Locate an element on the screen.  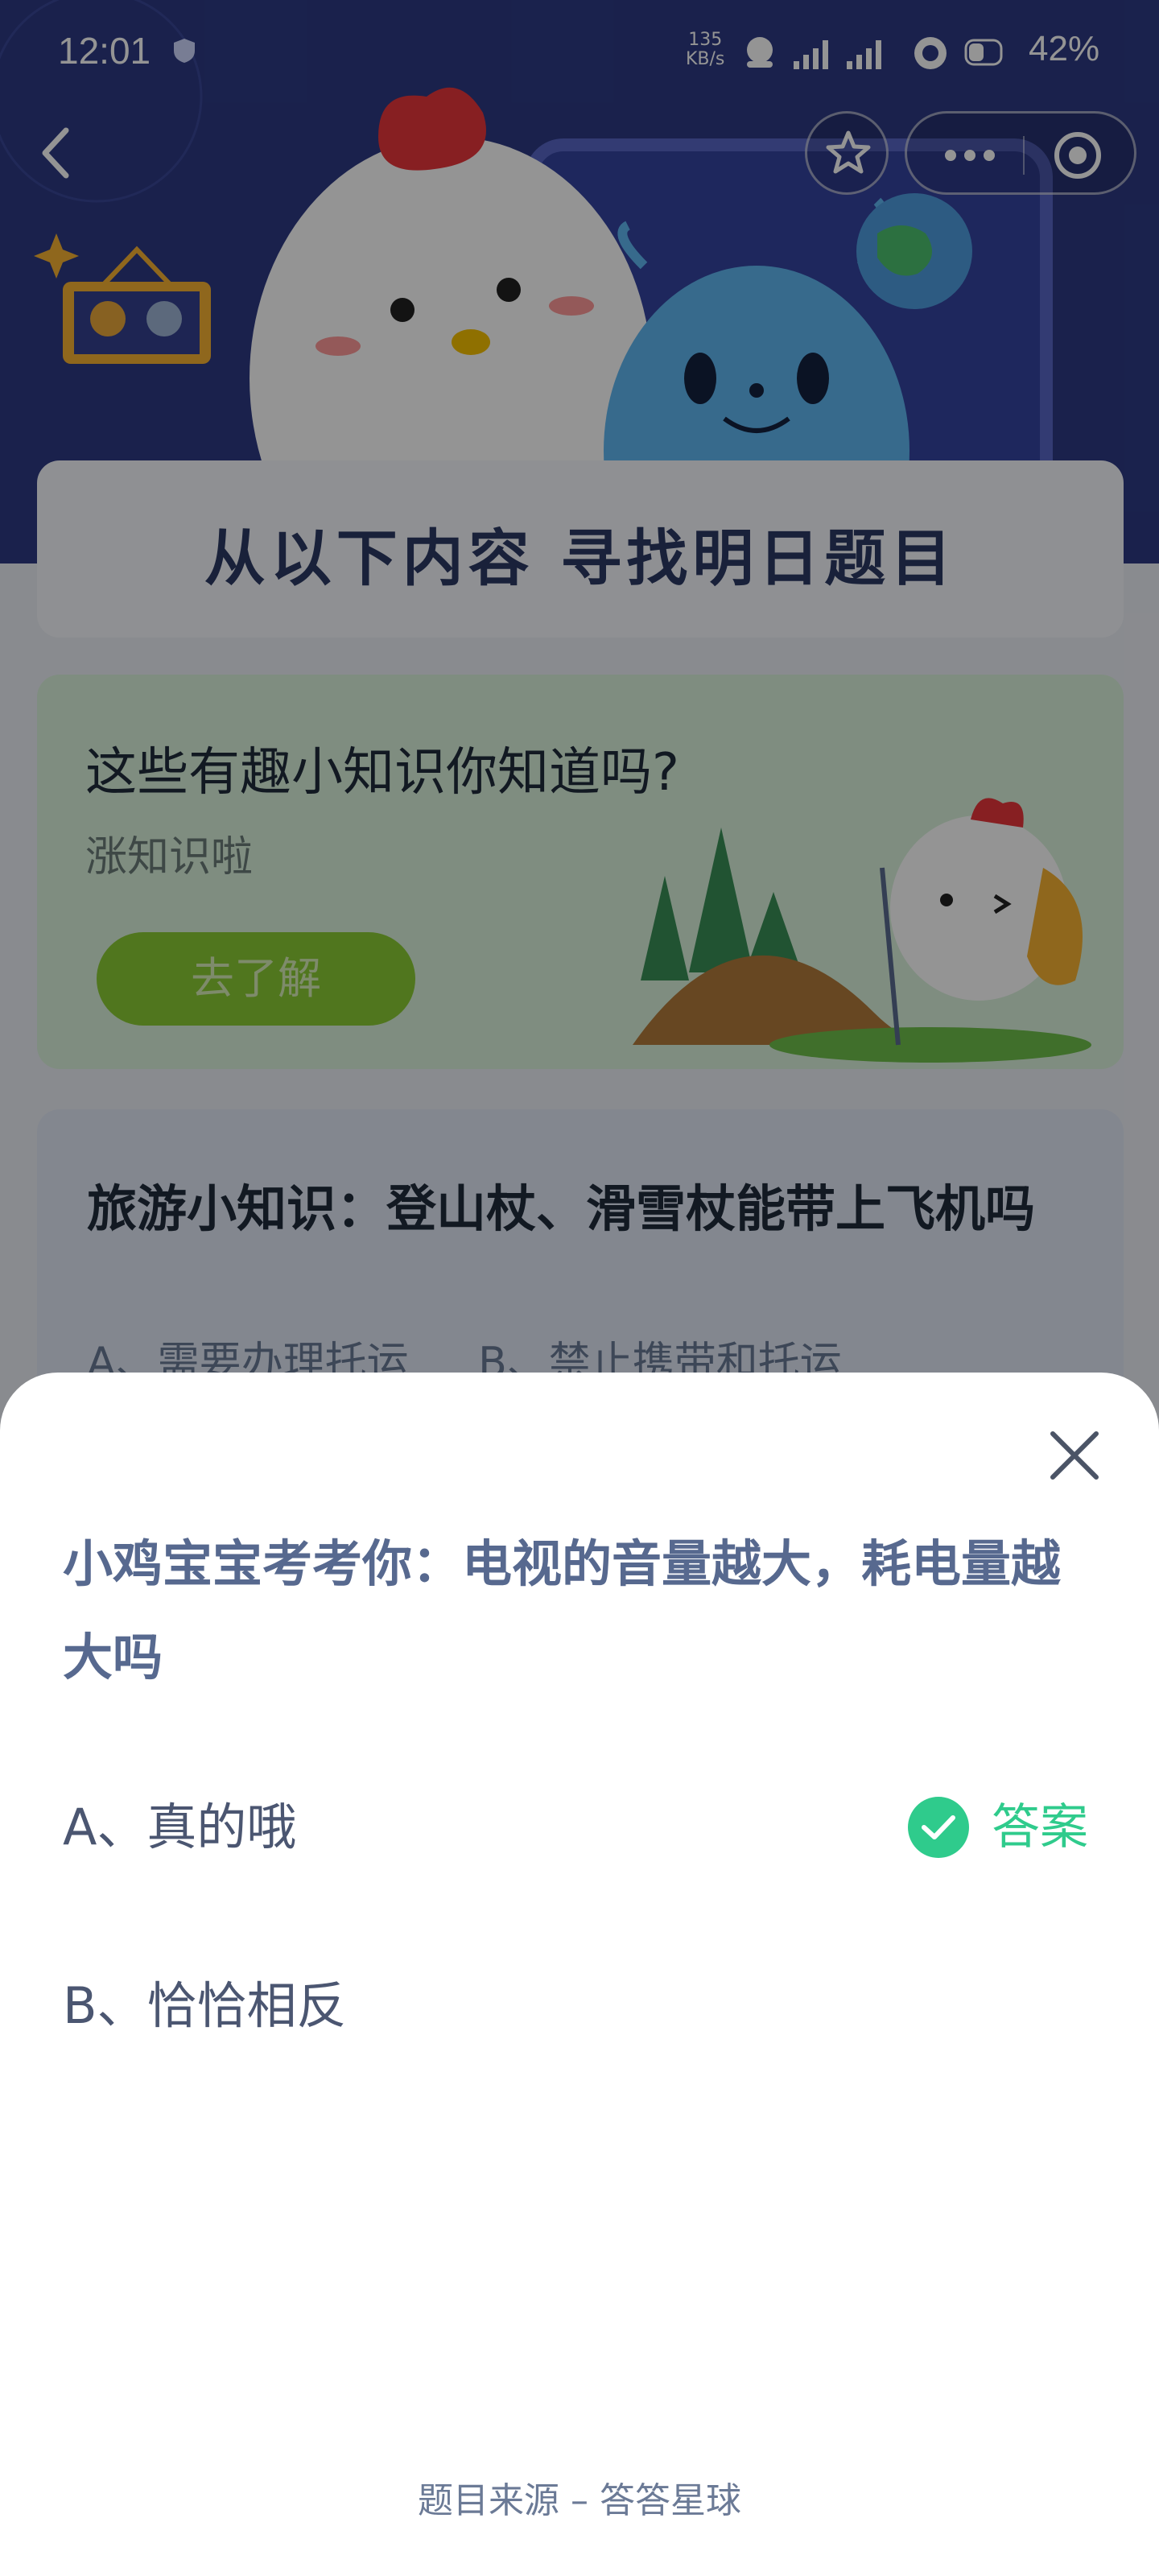
option-b-label: B、恰恰相反 is located at coordinates (205, 2005).